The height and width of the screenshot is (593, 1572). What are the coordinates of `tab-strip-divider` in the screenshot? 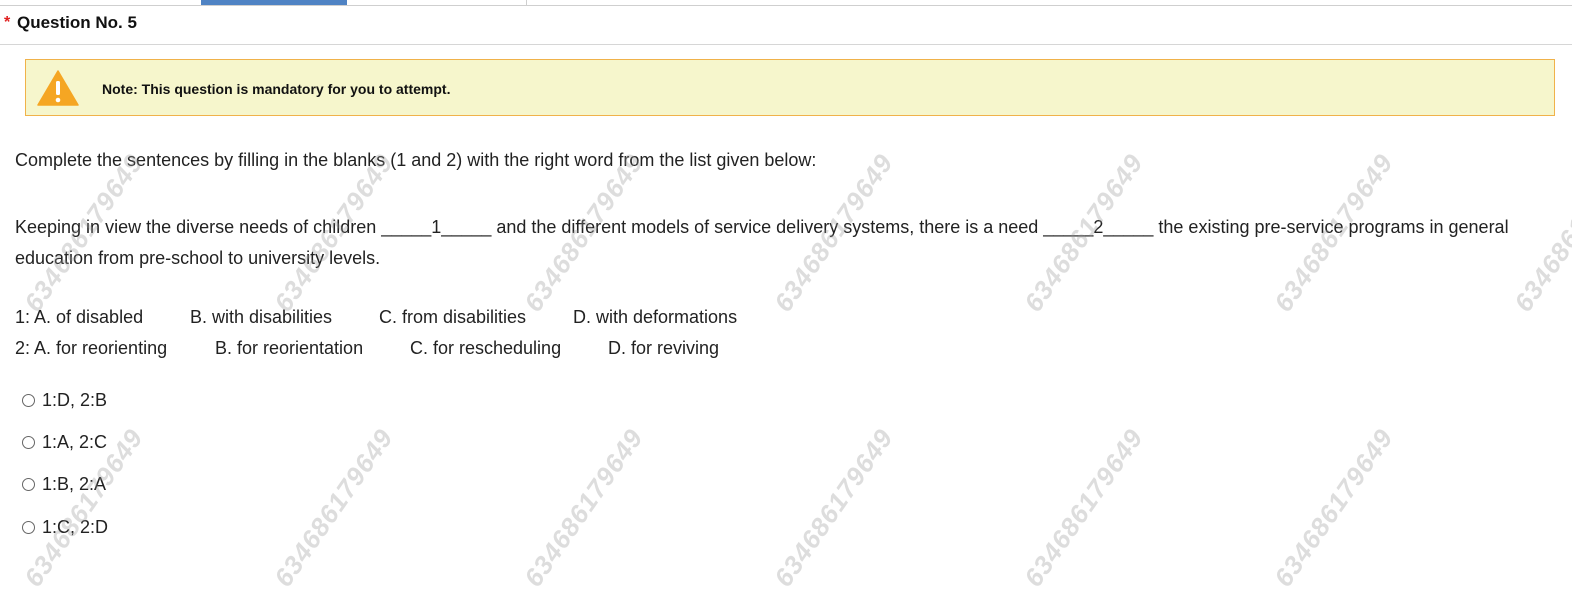 It's located at (786, 5).